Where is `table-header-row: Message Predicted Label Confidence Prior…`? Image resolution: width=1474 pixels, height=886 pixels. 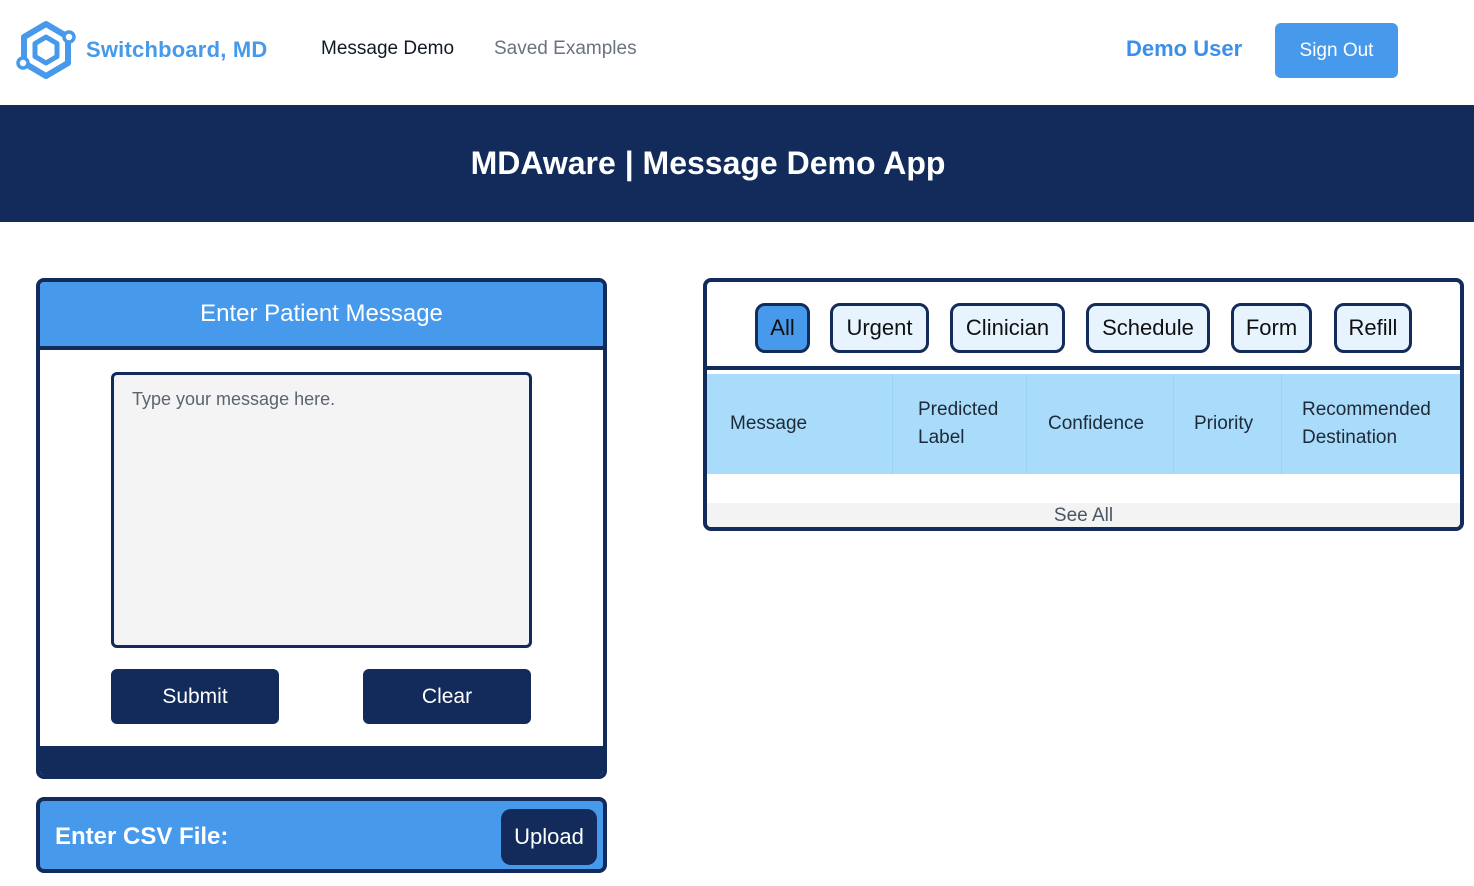 table-header-row: Message Predicted Label Confidence Prior… is located at coordinates (1083, 424).